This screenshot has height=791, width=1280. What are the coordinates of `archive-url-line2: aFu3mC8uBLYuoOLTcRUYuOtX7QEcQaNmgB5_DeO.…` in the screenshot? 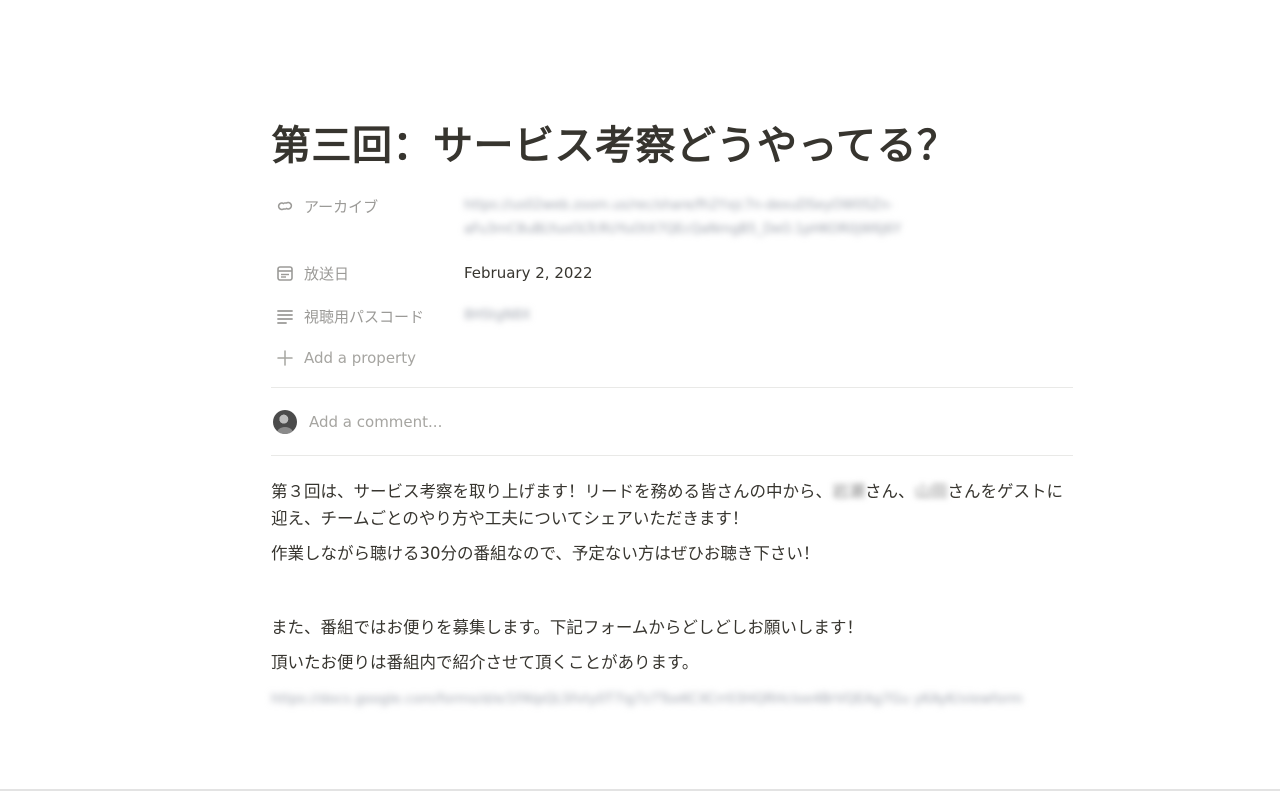 It's located at (683, 229).